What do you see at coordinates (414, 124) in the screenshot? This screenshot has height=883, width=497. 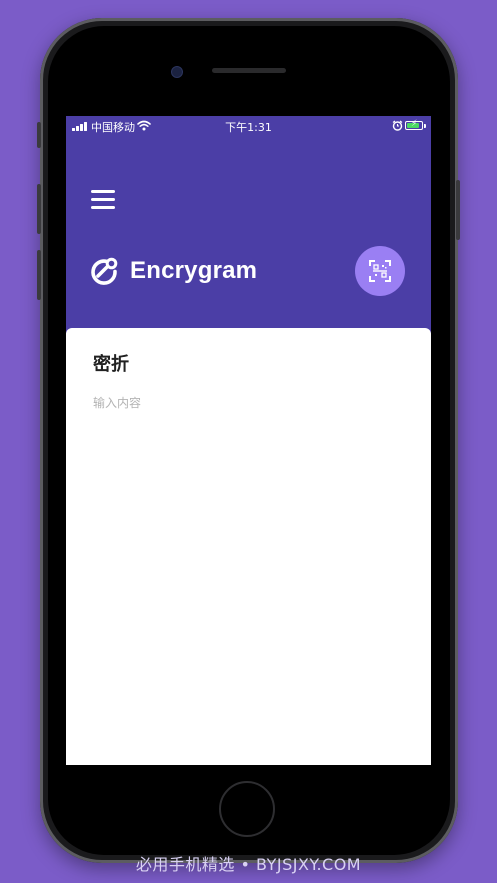 I see `charging-bolt-icon: ⚡` at bounding box center [414, 124].